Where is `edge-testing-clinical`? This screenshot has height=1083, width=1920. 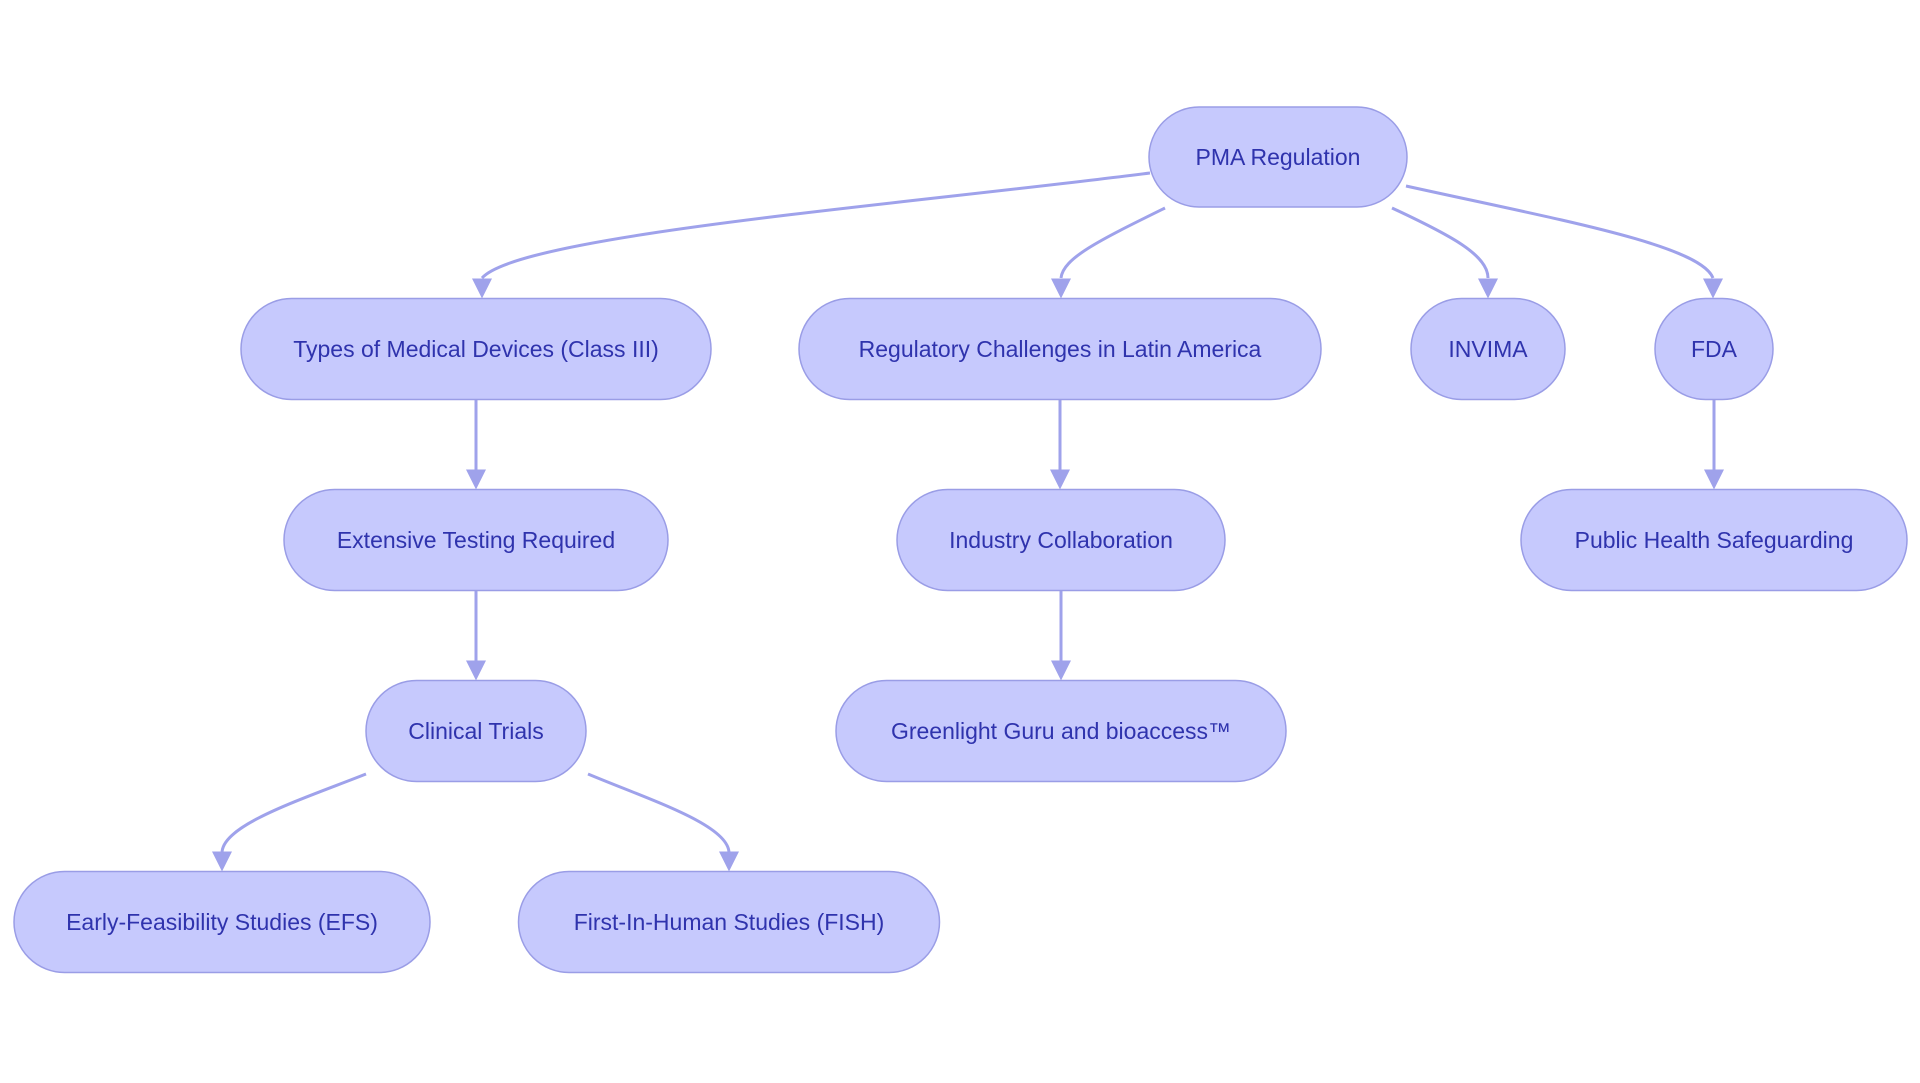 edge-testing-clinical is located at coordinates (476, 636).